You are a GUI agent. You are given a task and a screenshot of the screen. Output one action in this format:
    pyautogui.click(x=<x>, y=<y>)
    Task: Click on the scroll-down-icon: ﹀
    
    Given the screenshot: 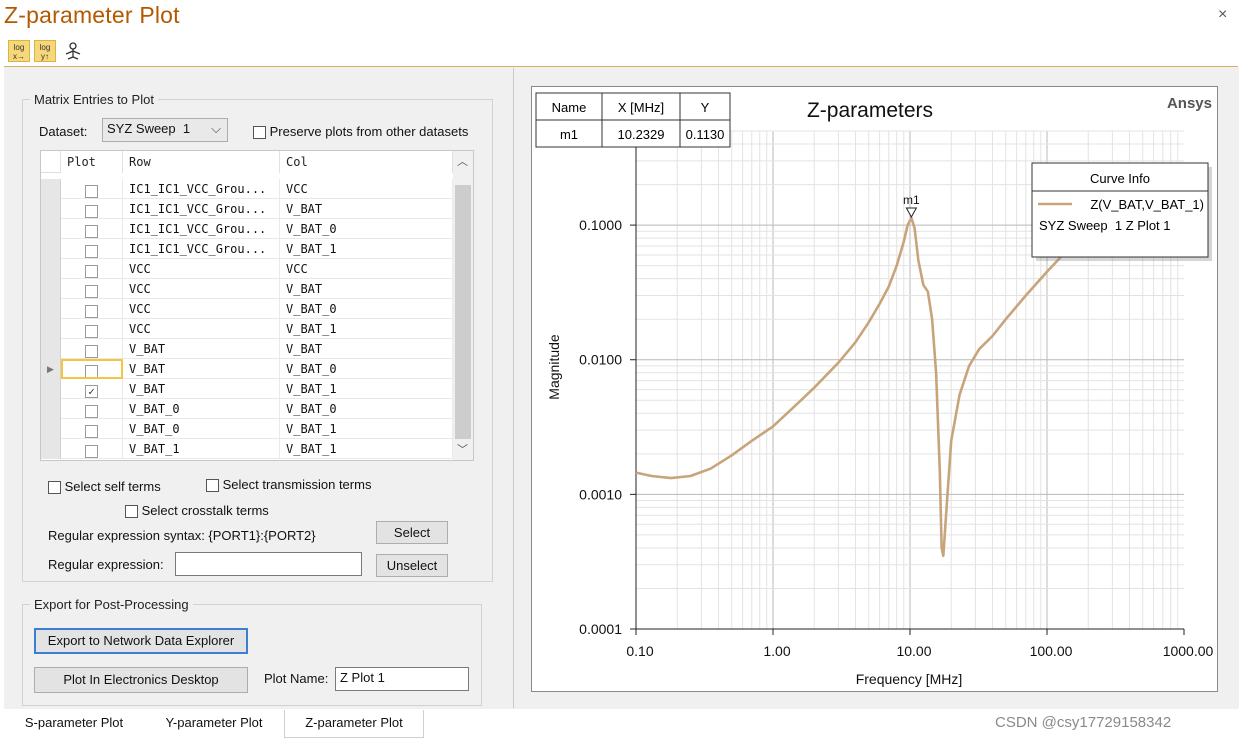 What is the action you would take?
    pyautogui.click(x=462, y=449)
    